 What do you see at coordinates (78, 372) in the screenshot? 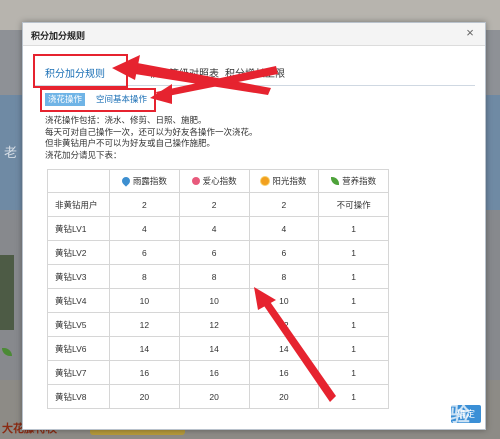
I see `table-row-label: 黄钻LV7` at bounding box center [78, 372].